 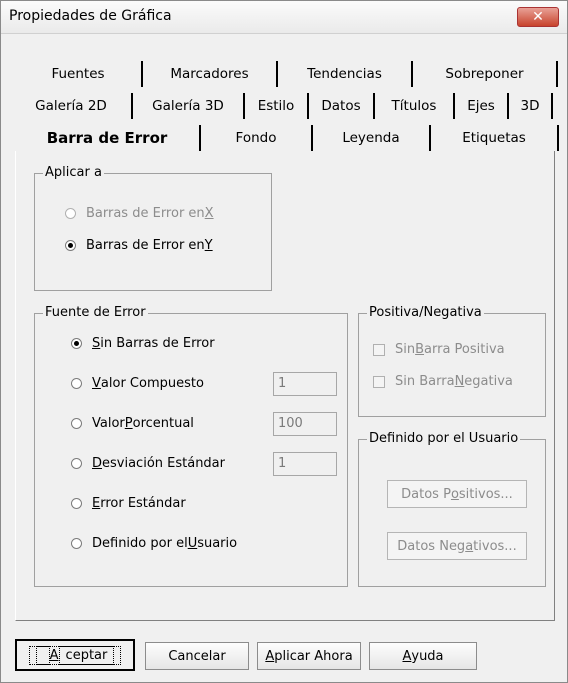 What do you see at coordinates (189, 106) in the screenshot?
I see `tab-galeria-3d: Galería 3D` at bounding box center [189, 106].